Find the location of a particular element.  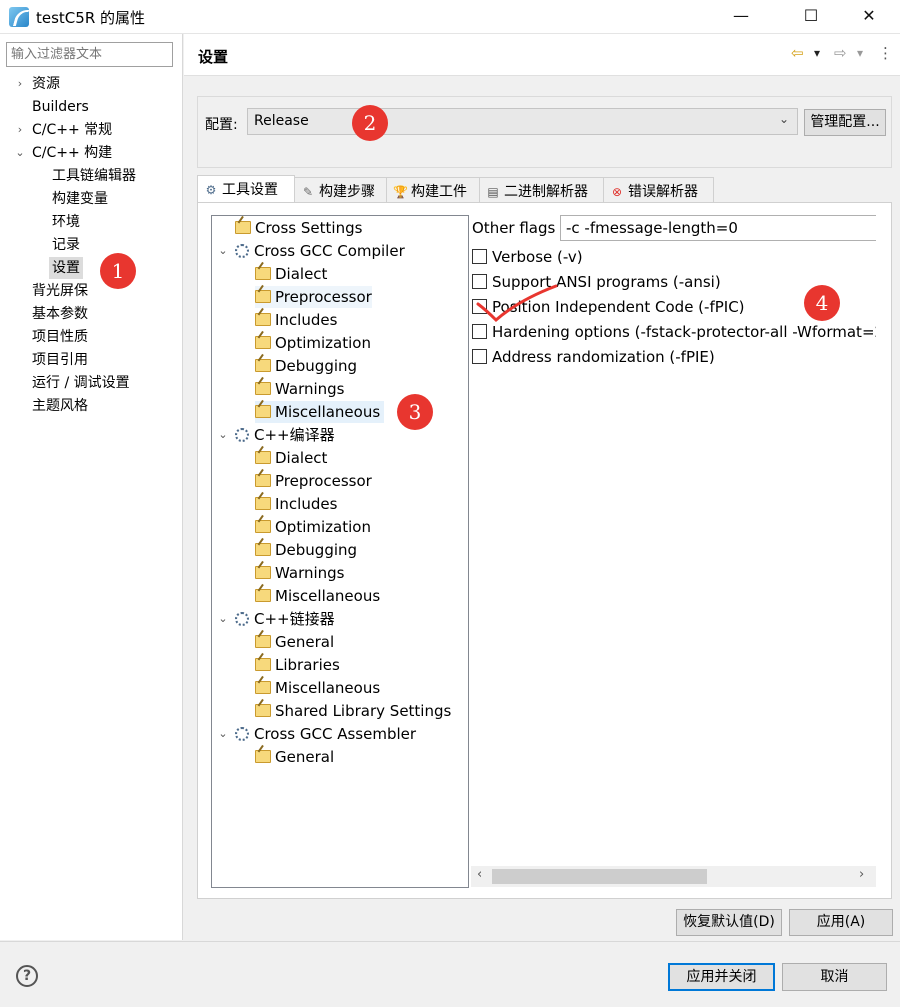

scroll-right-icon: › is located at coordinates (861, 874).